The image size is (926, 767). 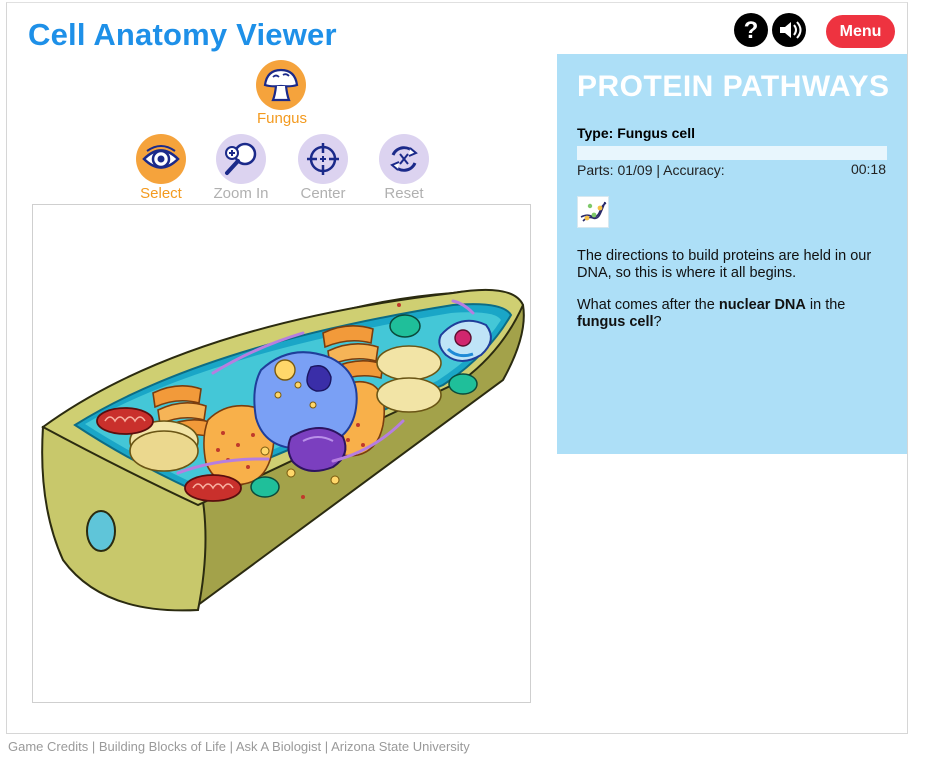 What do you see at coordinates (732, 153) in the screenshot?
I see `progress-bar` at bounding box center [732, 153].